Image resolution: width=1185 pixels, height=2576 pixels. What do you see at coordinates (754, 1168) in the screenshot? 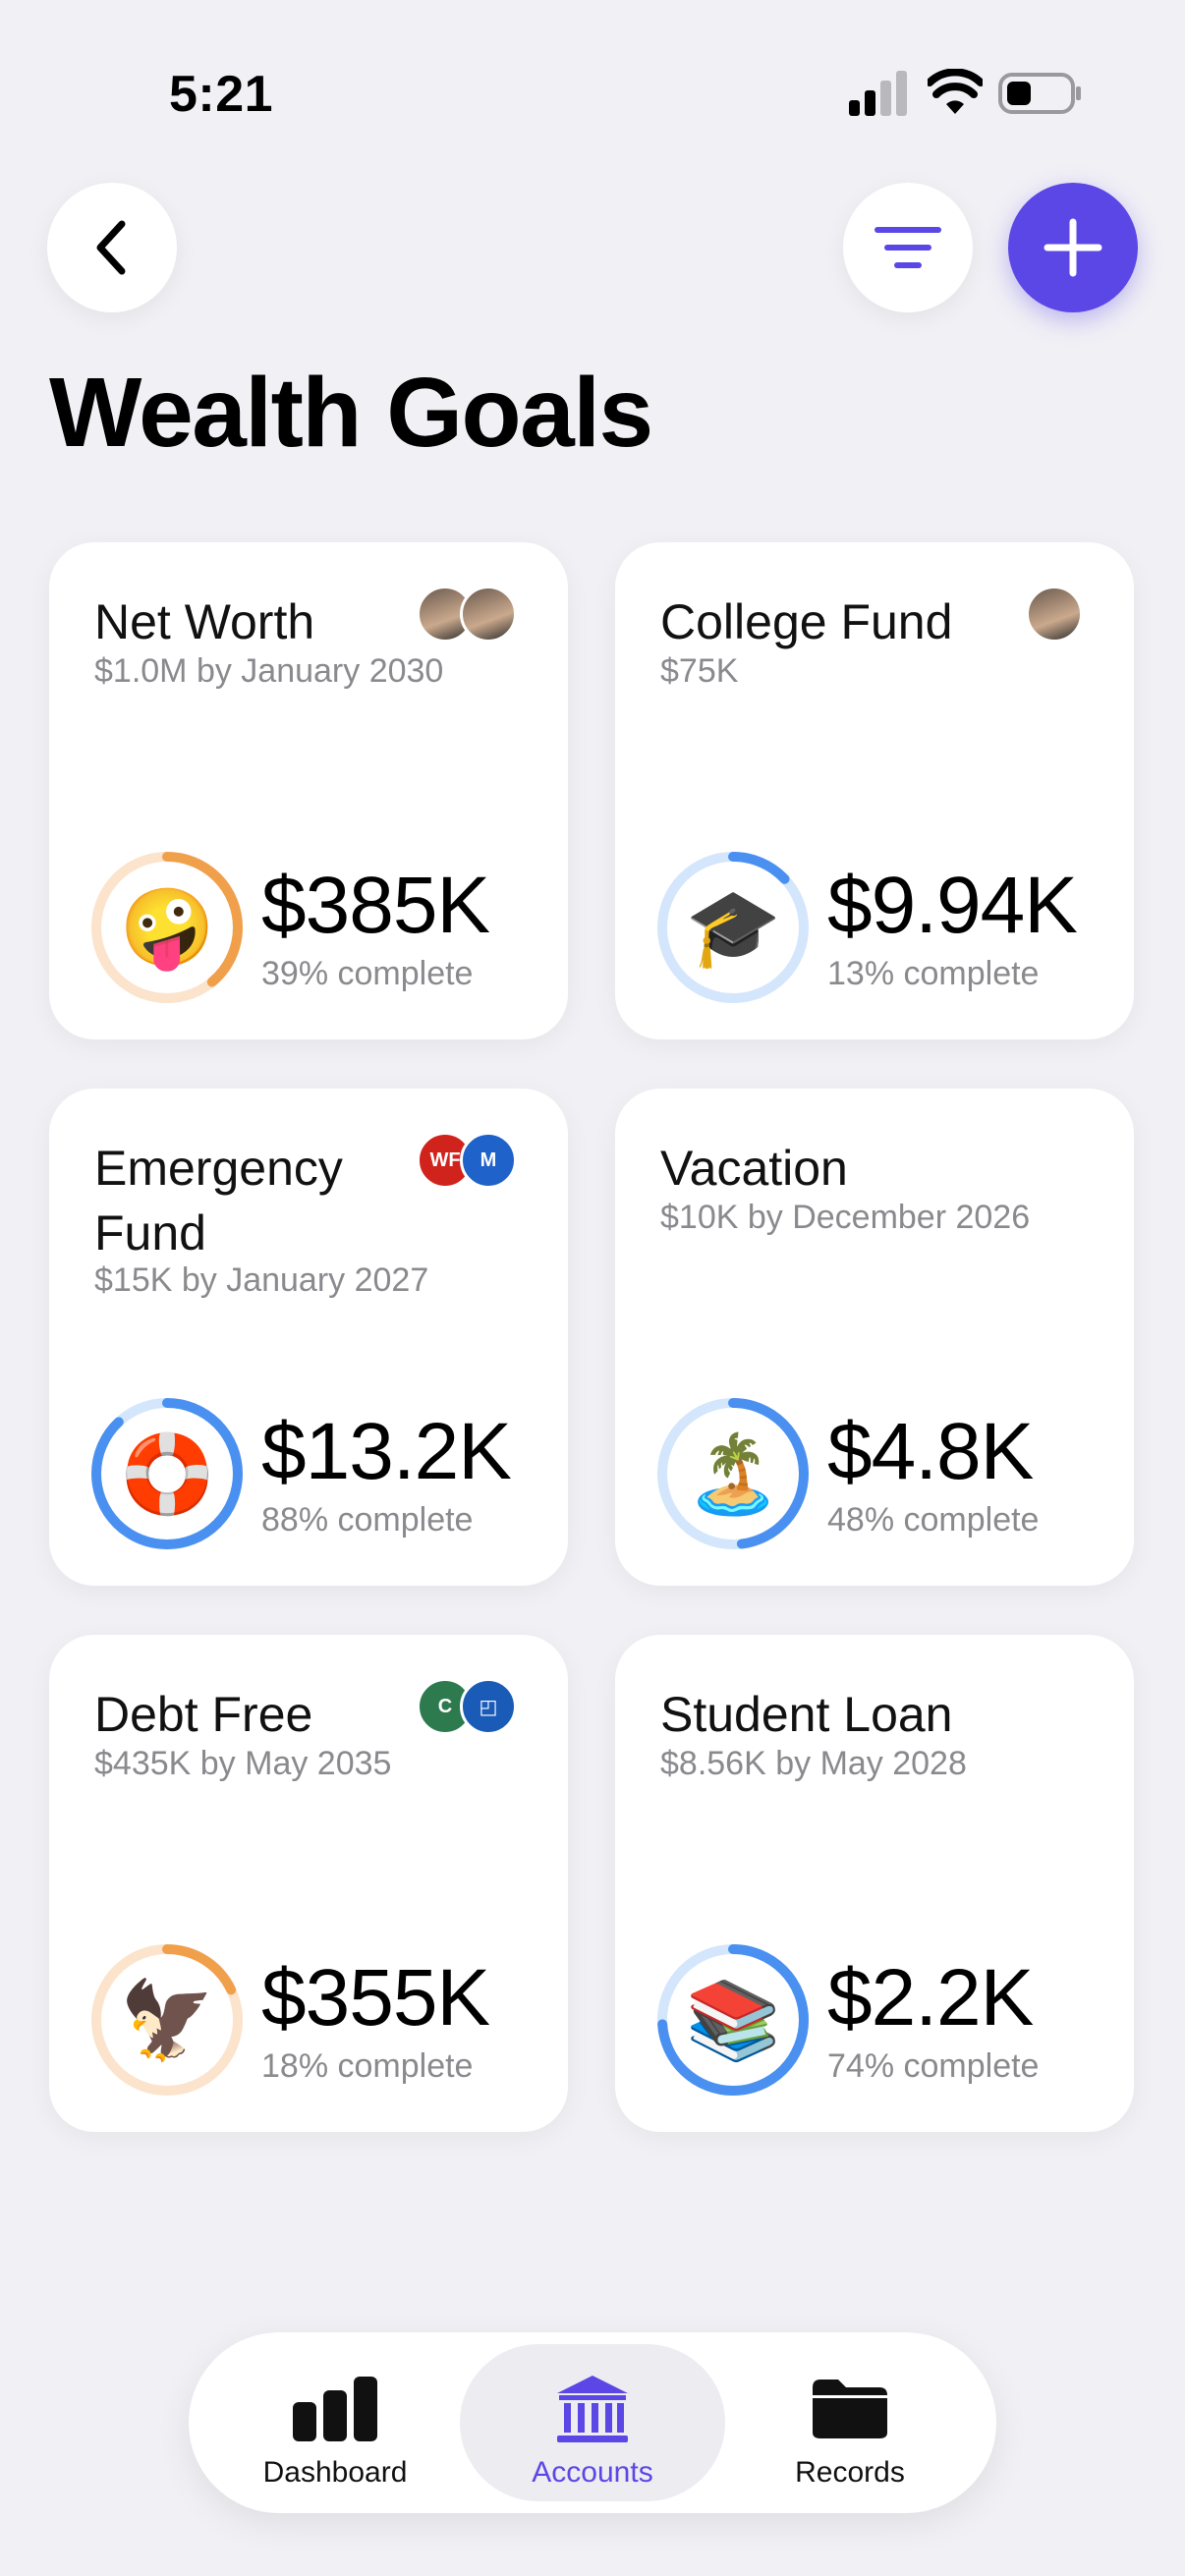
I see `goal-title: Vacation` at bounding box center [754, 1168].